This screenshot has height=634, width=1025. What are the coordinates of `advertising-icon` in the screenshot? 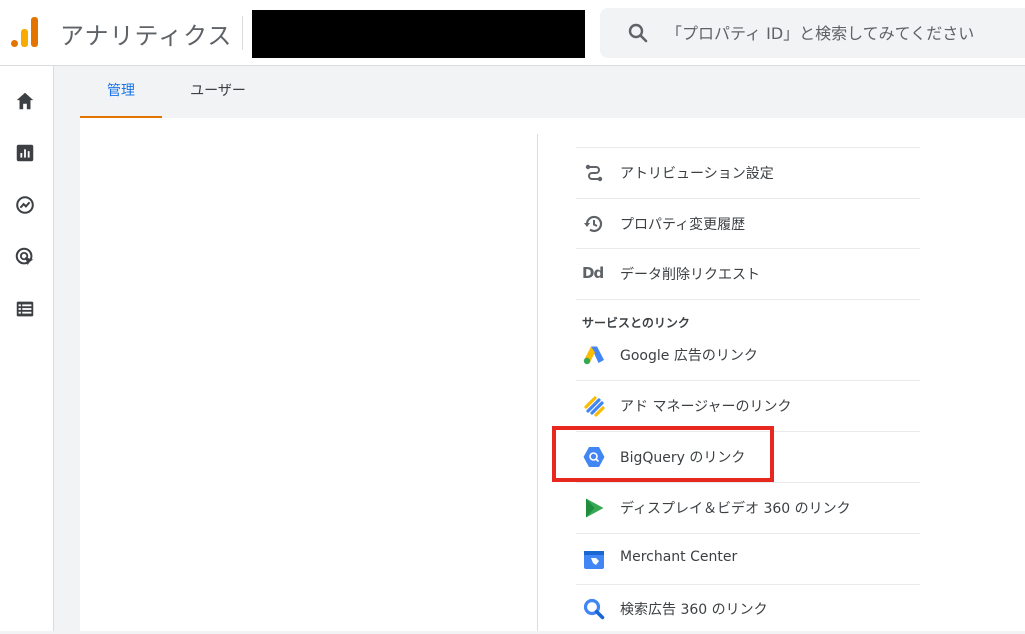 It's located at (25, 257).